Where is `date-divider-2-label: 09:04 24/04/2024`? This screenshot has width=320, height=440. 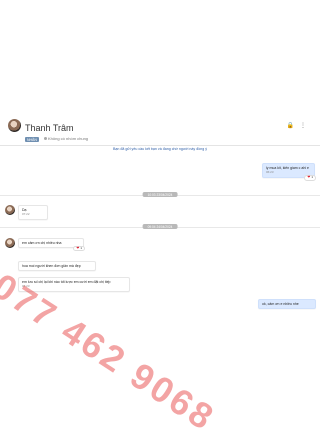
date-divider-2-label: 09:04 24/04/2024 is located at coordinates (160, 227).